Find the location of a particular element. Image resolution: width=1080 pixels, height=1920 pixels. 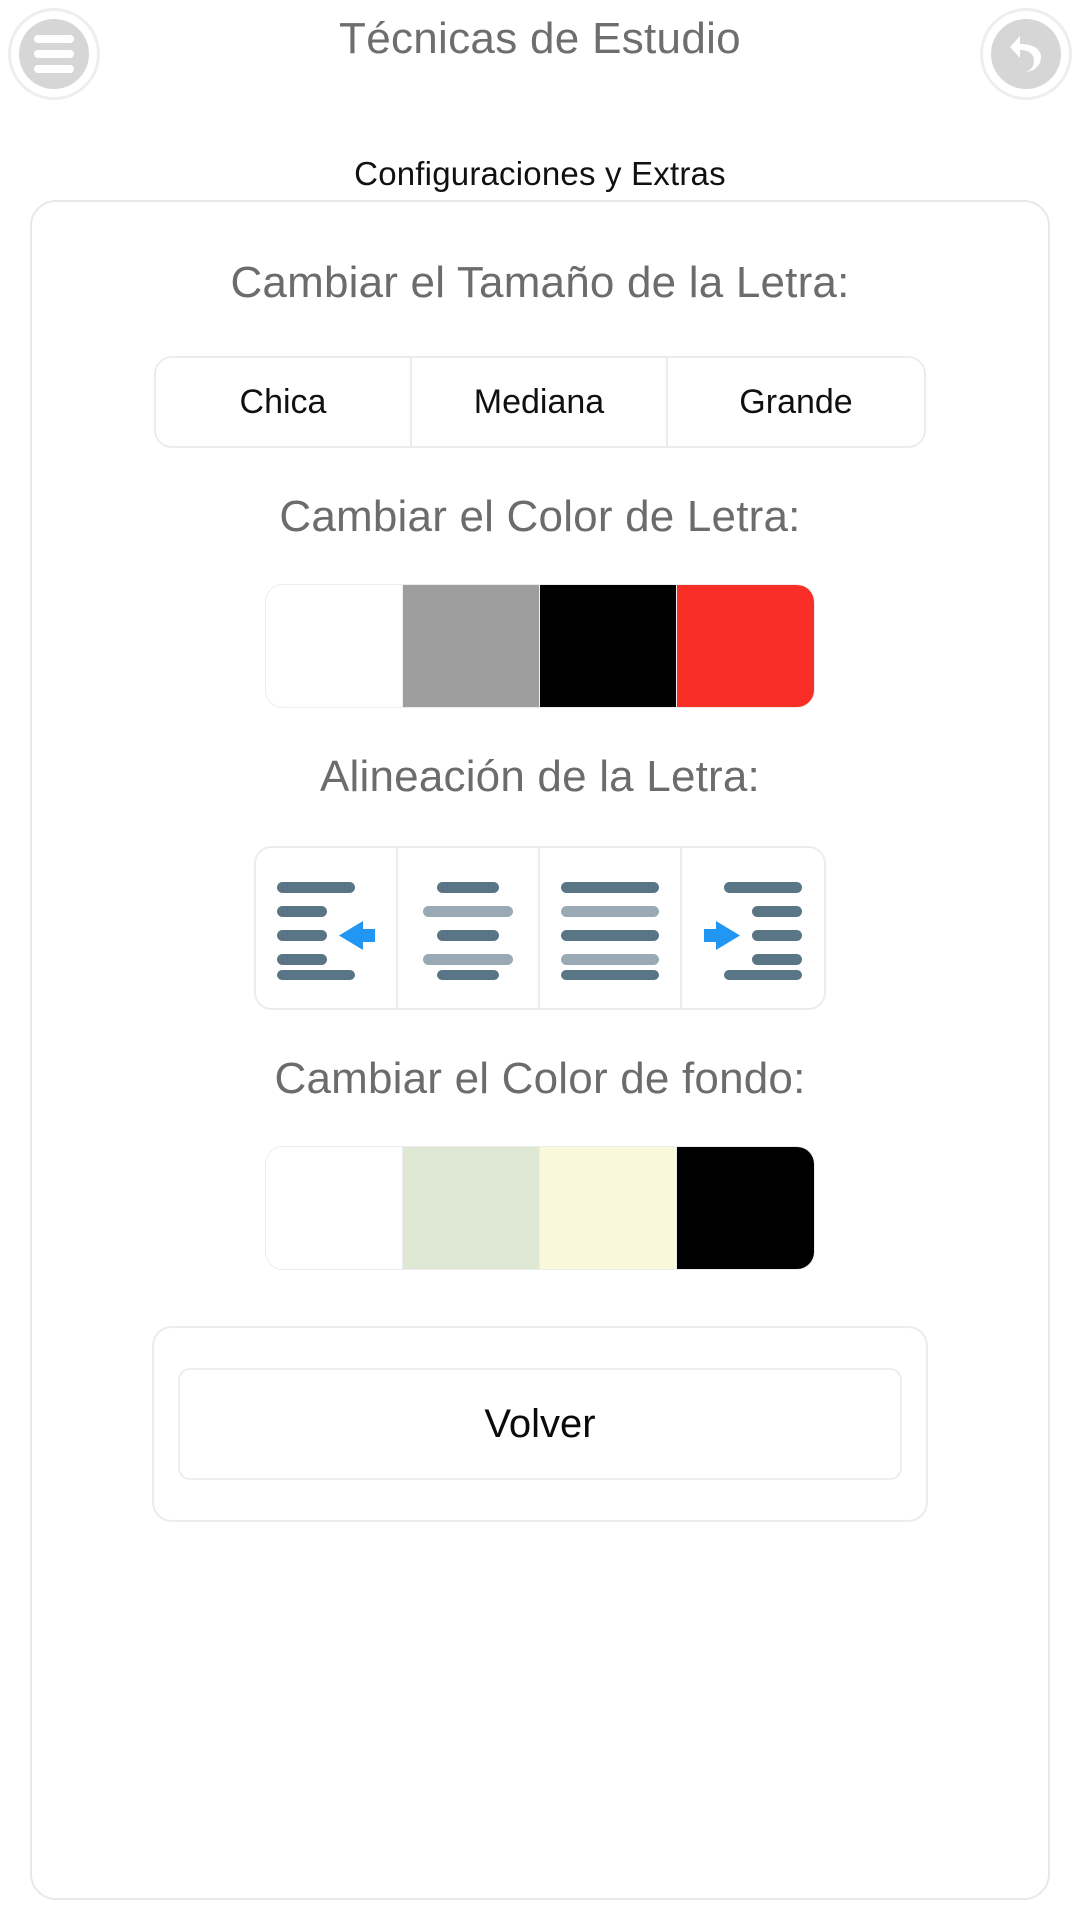

app-header: Técnicas de Estudio is located at coordinates (540, 55).